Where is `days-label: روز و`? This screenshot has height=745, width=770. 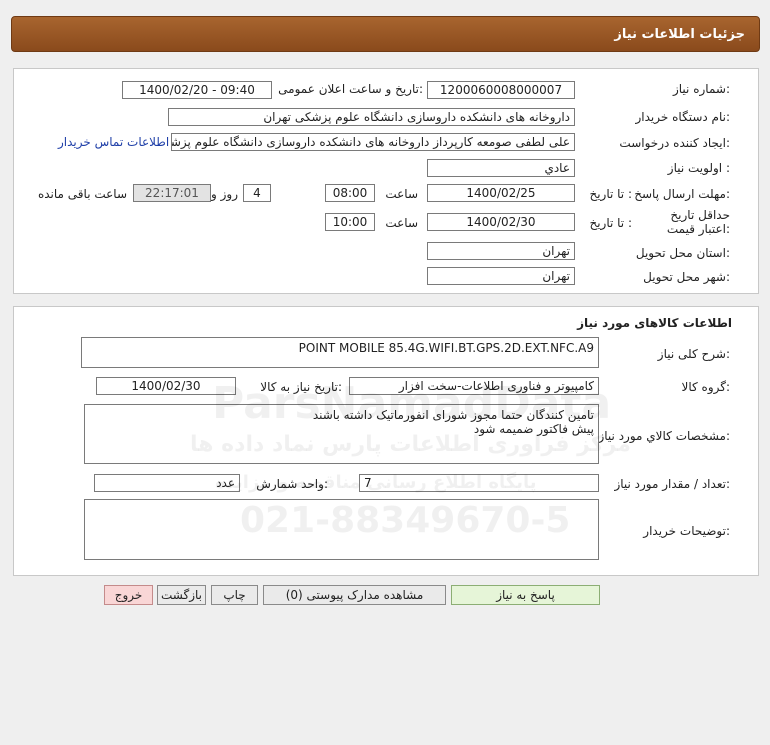 days-label: روز و is located at coordinates (224, 194).